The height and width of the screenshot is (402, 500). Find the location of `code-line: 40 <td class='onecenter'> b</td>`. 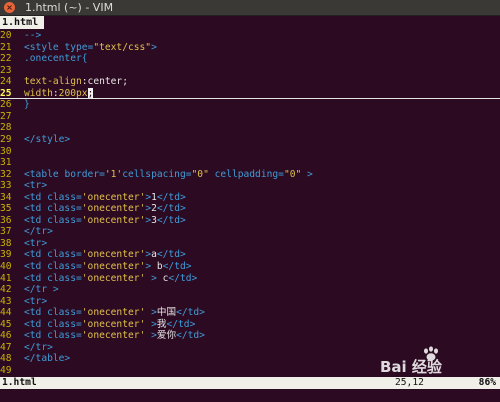

code-line: 40 <td class='onecenter'> b</td> is located at coordinates (250, 267).